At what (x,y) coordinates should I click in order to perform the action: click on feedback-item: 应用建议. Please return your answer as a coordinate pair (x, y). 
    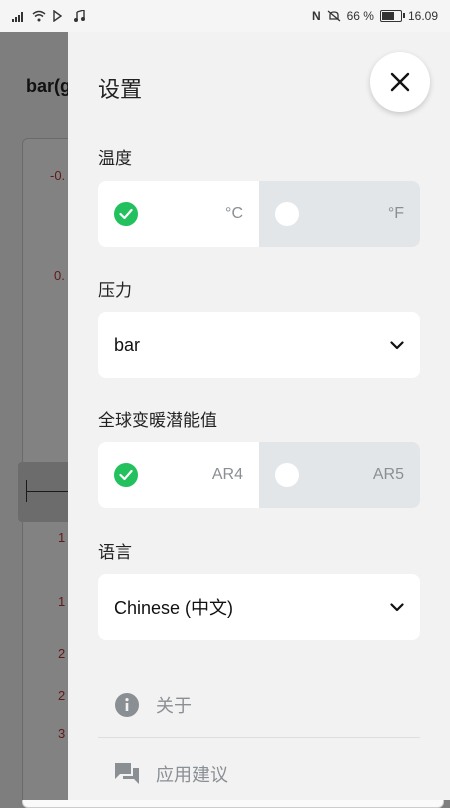
    Looking at the image, I should click on (259, 774).